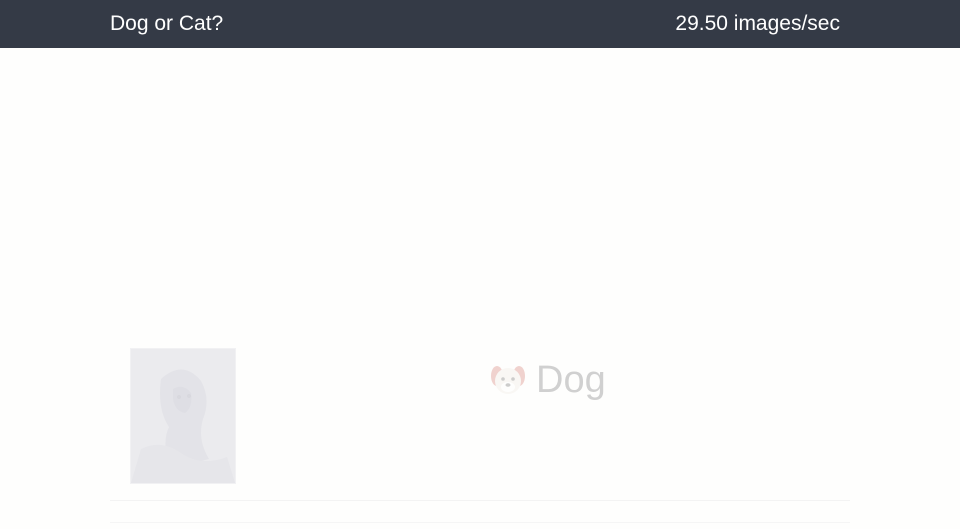  Describe the element at coordinates (480, 522) in the screenshot. I see `divider` at that location.